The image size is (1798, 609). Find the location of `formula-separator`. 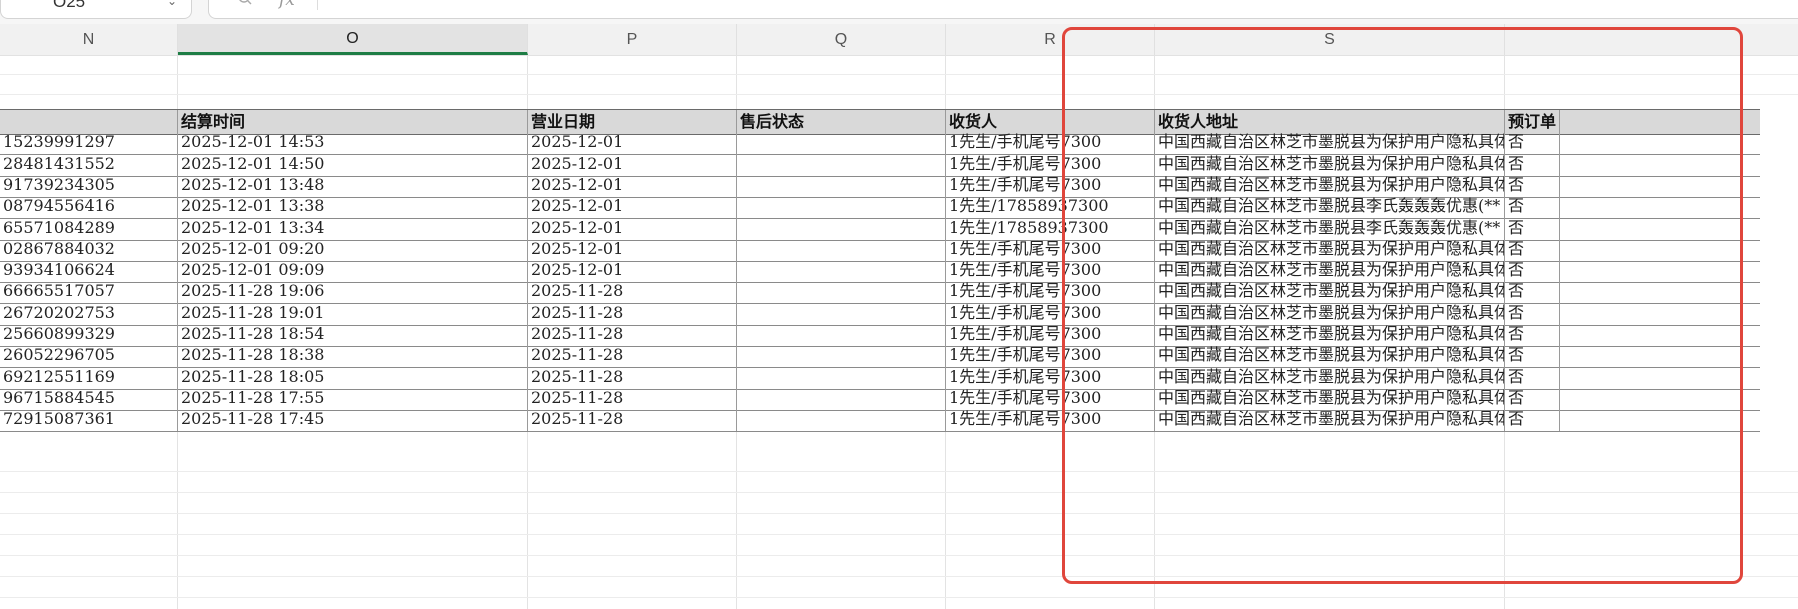

formula-separator is located at coordinates (317, 5).